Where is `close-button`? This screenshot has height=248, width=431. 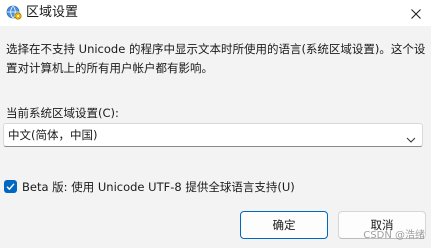
close-button is located at coordinates (416, 13).